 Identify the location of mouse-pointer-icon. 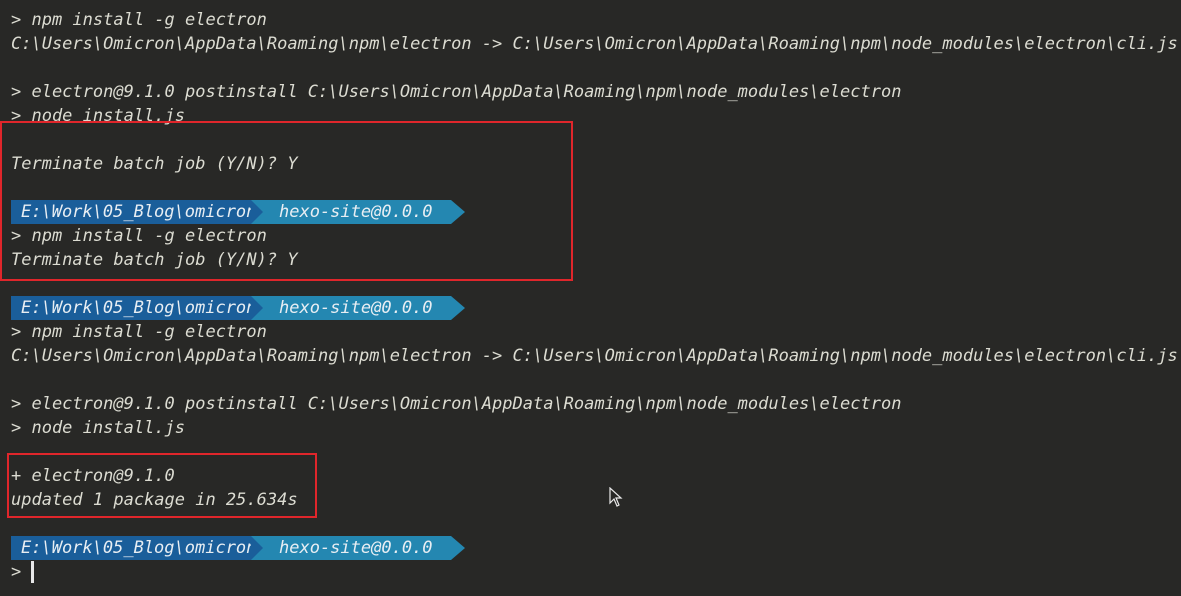
(616, 497).